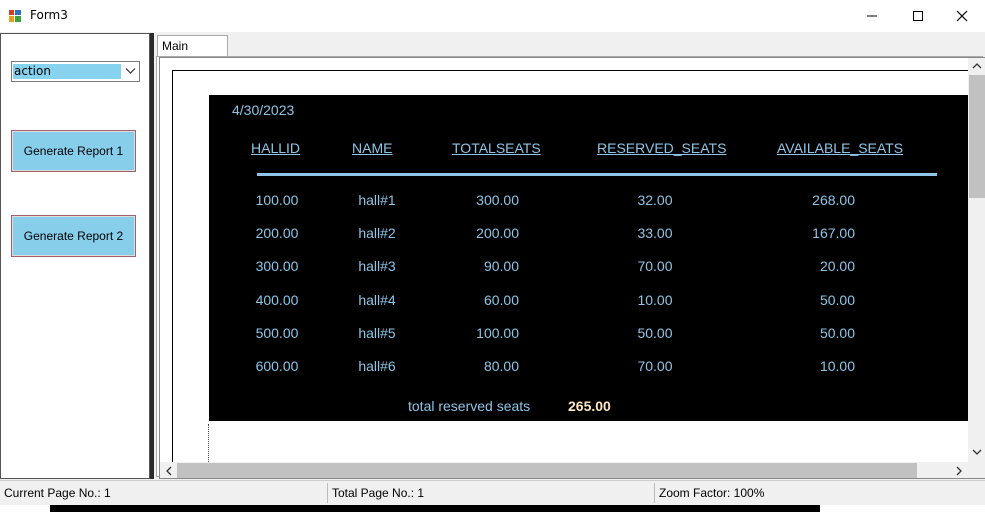  I want to click on generate-report-1-button: Generate Report 1, so click(73, 151).